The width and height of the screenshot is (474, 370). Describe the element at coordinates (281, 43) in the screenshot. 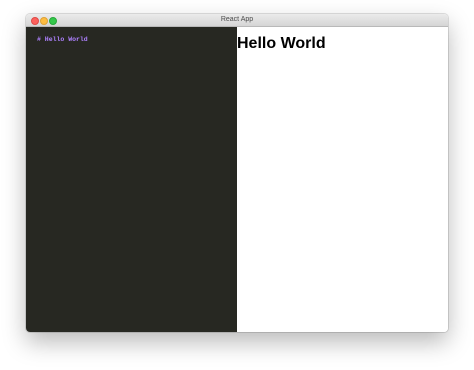

I see `preview-heading: Hello World` at that location.